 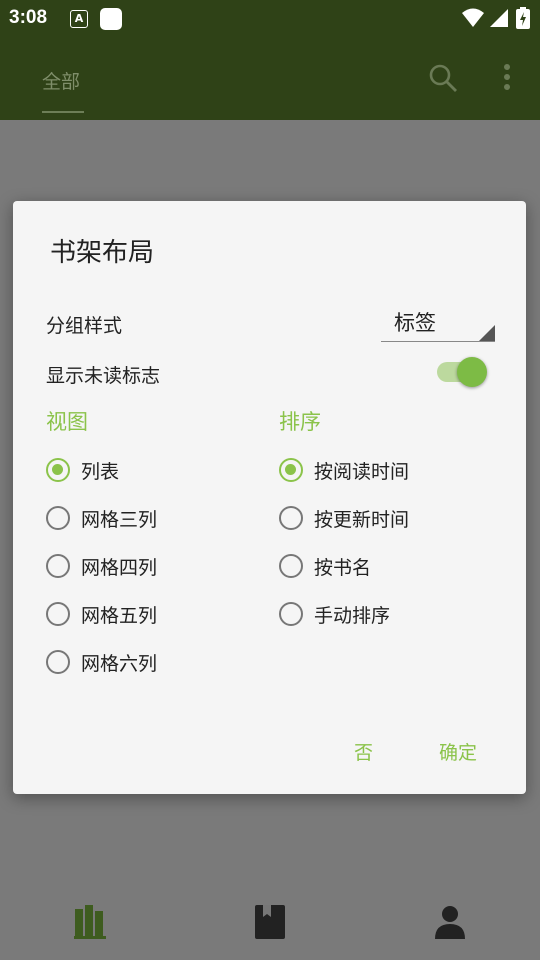 I want to click on person-icon, so click(x=450, y=922).